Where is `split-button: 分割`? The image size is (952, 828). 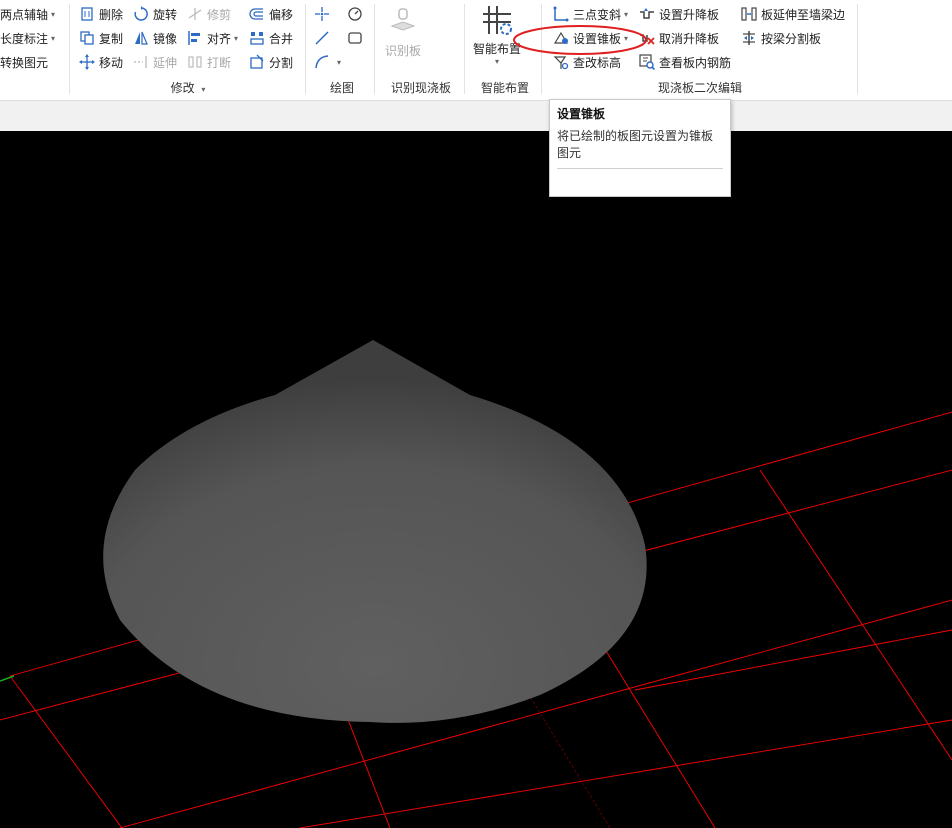
split-button: 分割 is located at coordinates (271, 62).